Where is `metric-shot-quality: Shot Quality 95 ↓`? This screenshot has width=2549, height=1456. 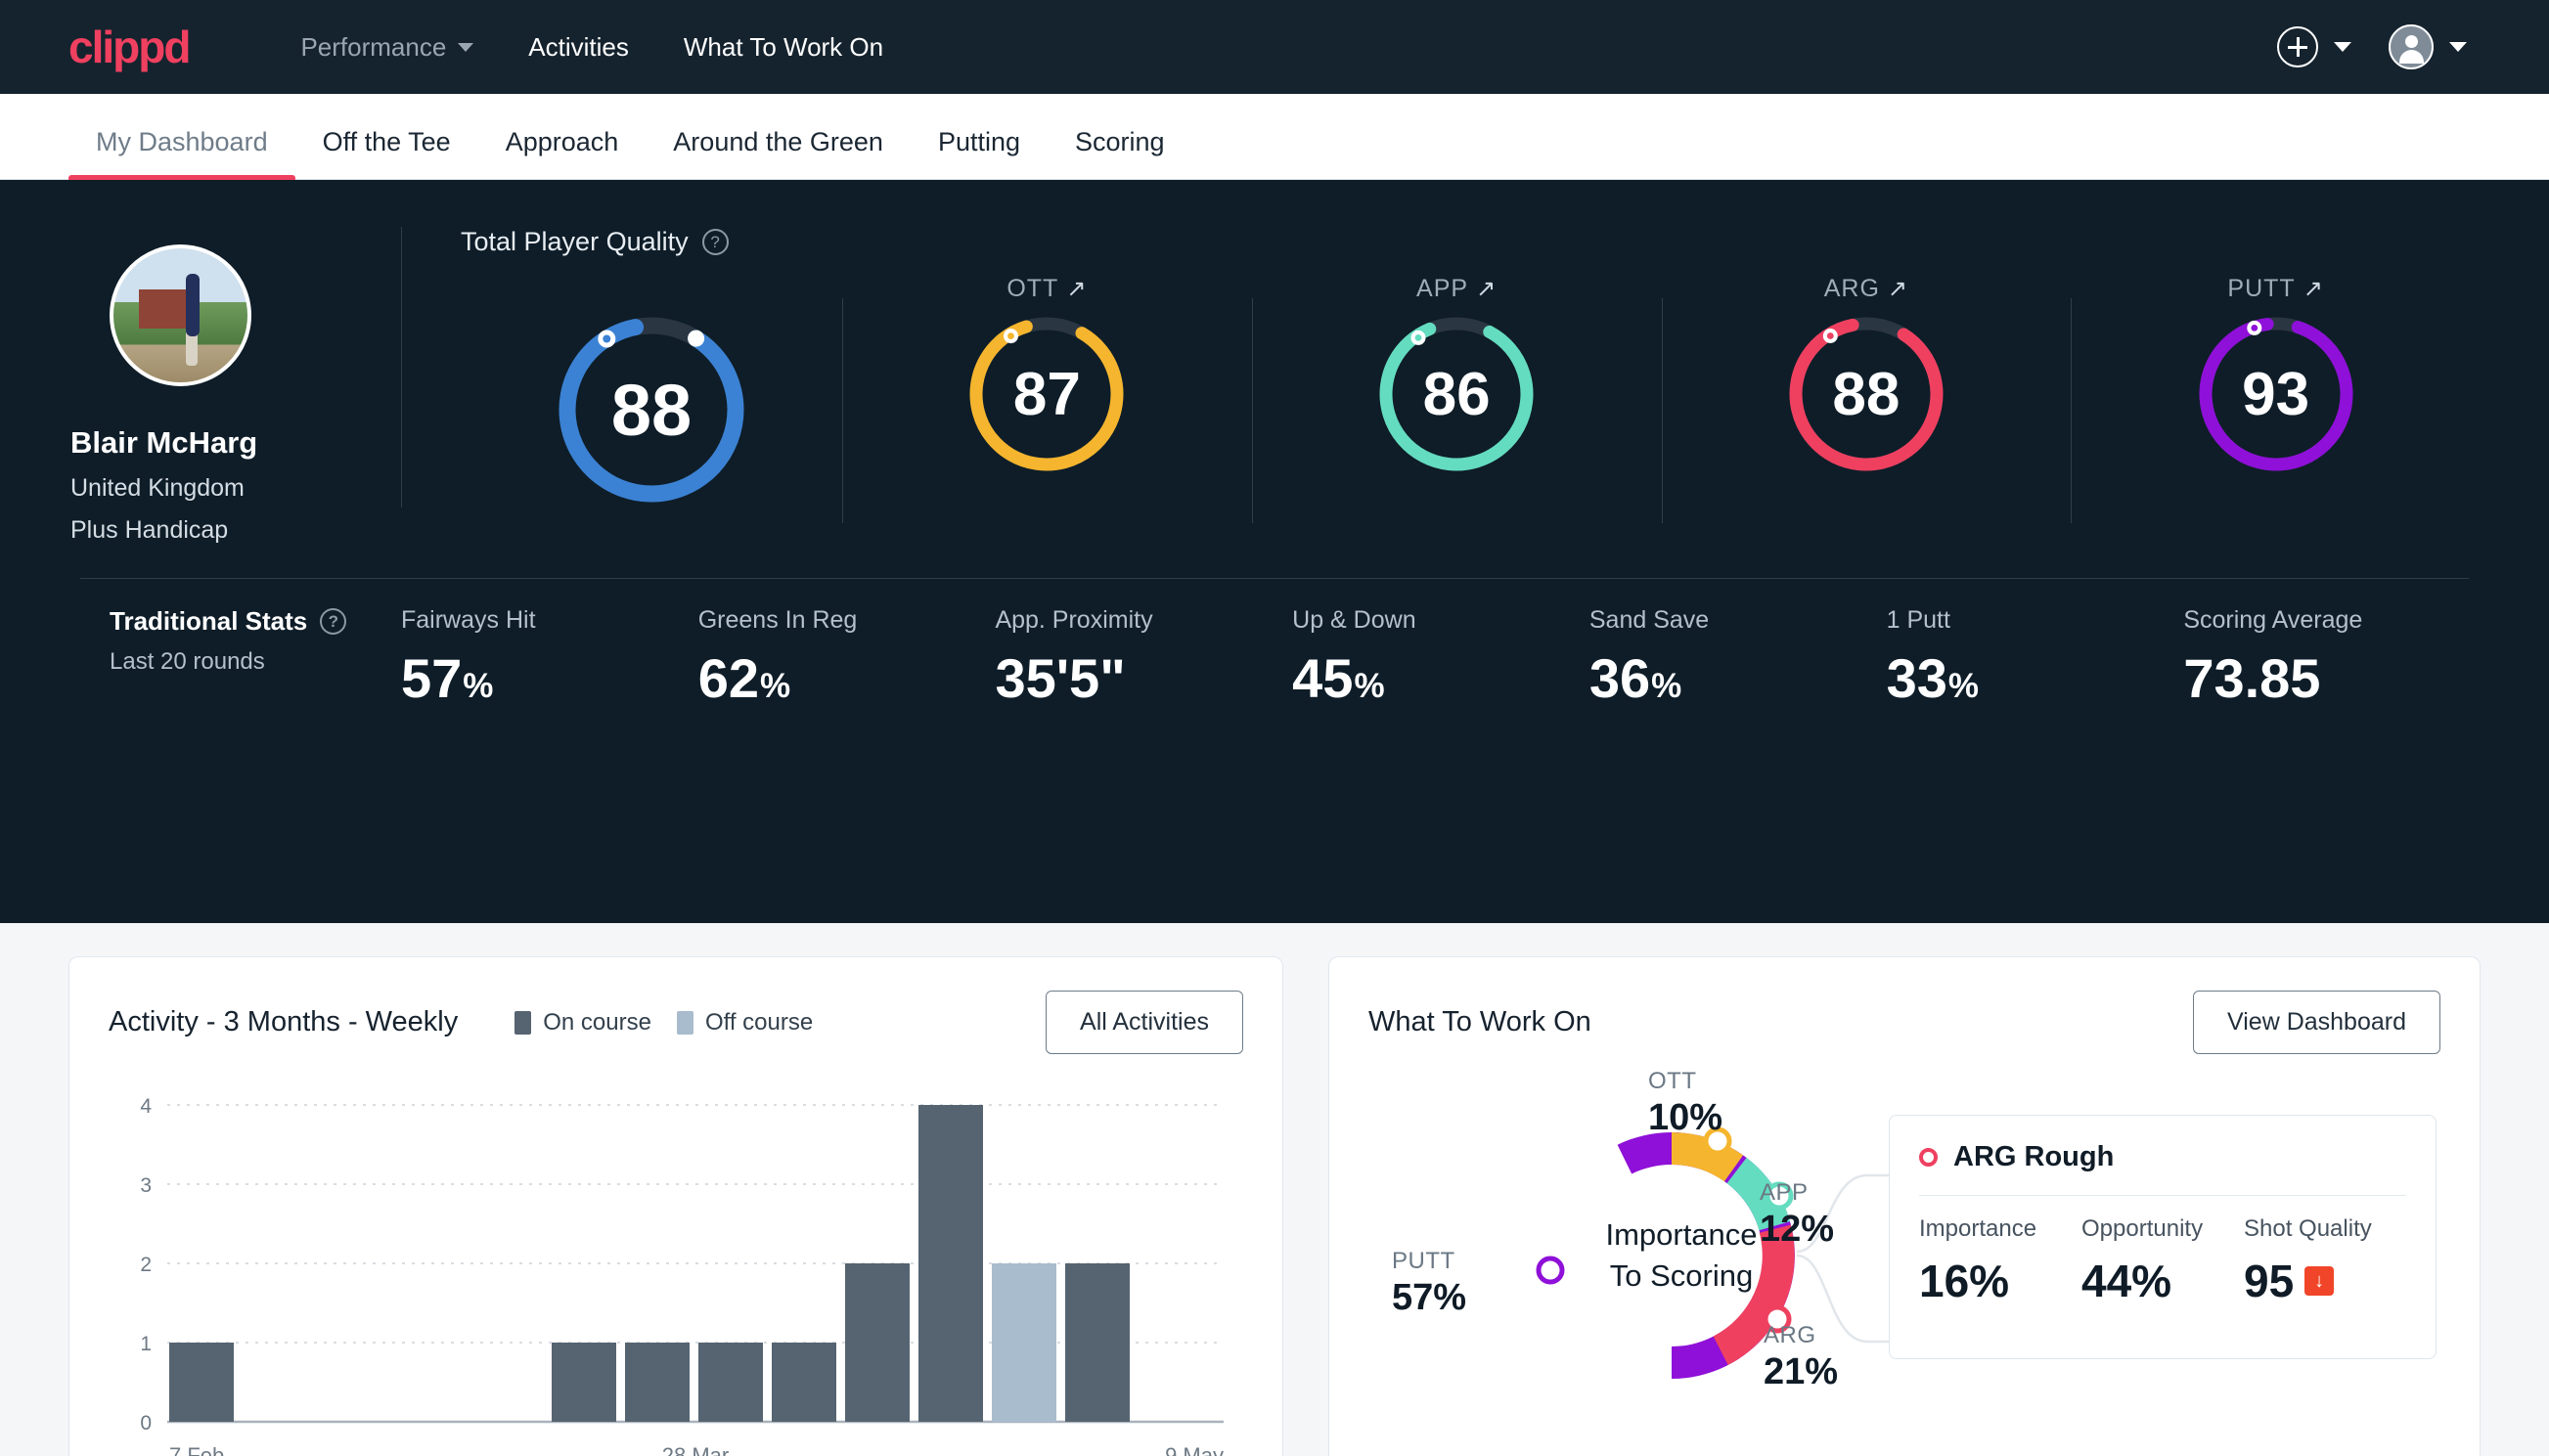 metric-shot-quality: Shot Quality 95 ↓ is located at coordinates (2325, 1261).